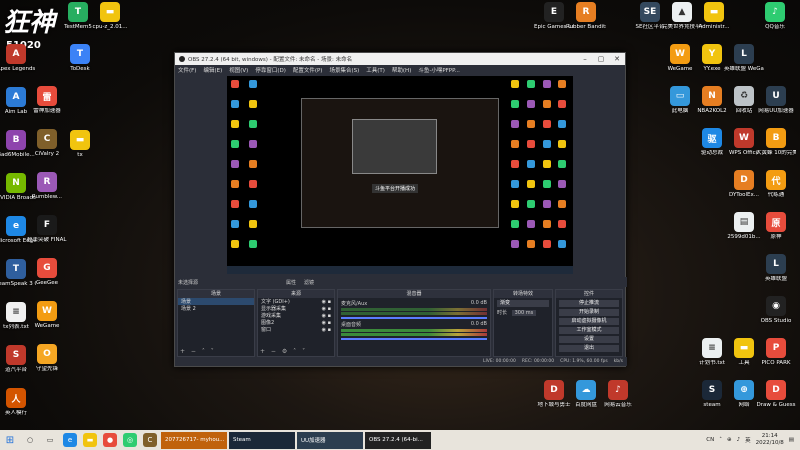 The image size is (800, 450). I want to click on cpu-usage: CPU: 1.9%, 60.00 fps, so click(584, 361).